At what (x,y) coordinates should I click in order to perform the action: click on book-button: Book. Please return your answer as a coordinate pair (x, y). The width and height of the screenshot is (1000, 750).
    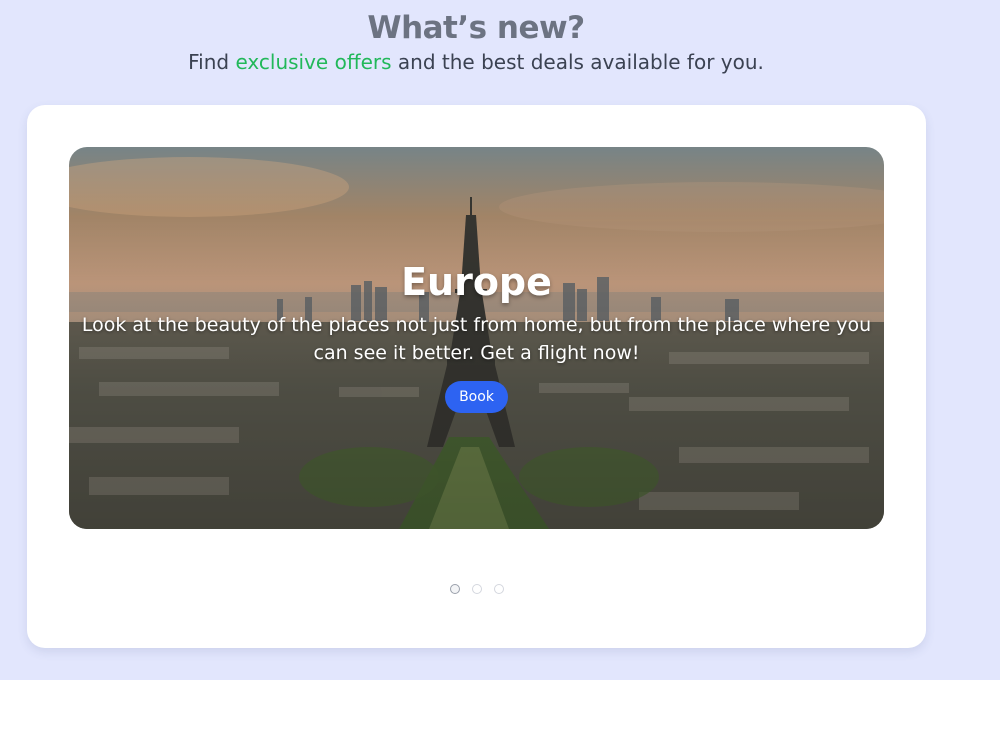
    Looking at the image, I should click on (476, 397).